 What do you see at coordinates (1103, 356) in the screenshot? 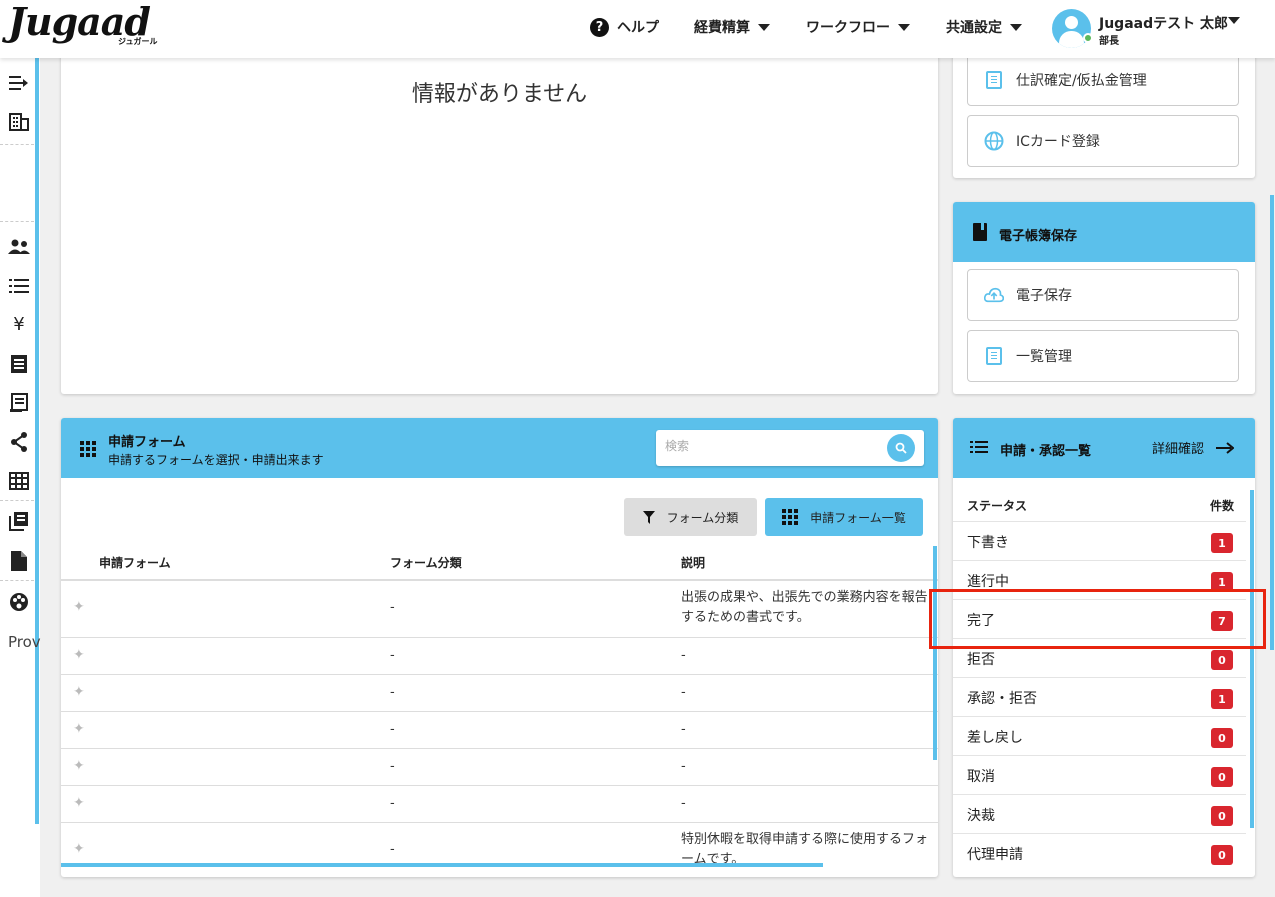
I see `list-manage-link: 一覧管理` at bounding box center [1103, 356].